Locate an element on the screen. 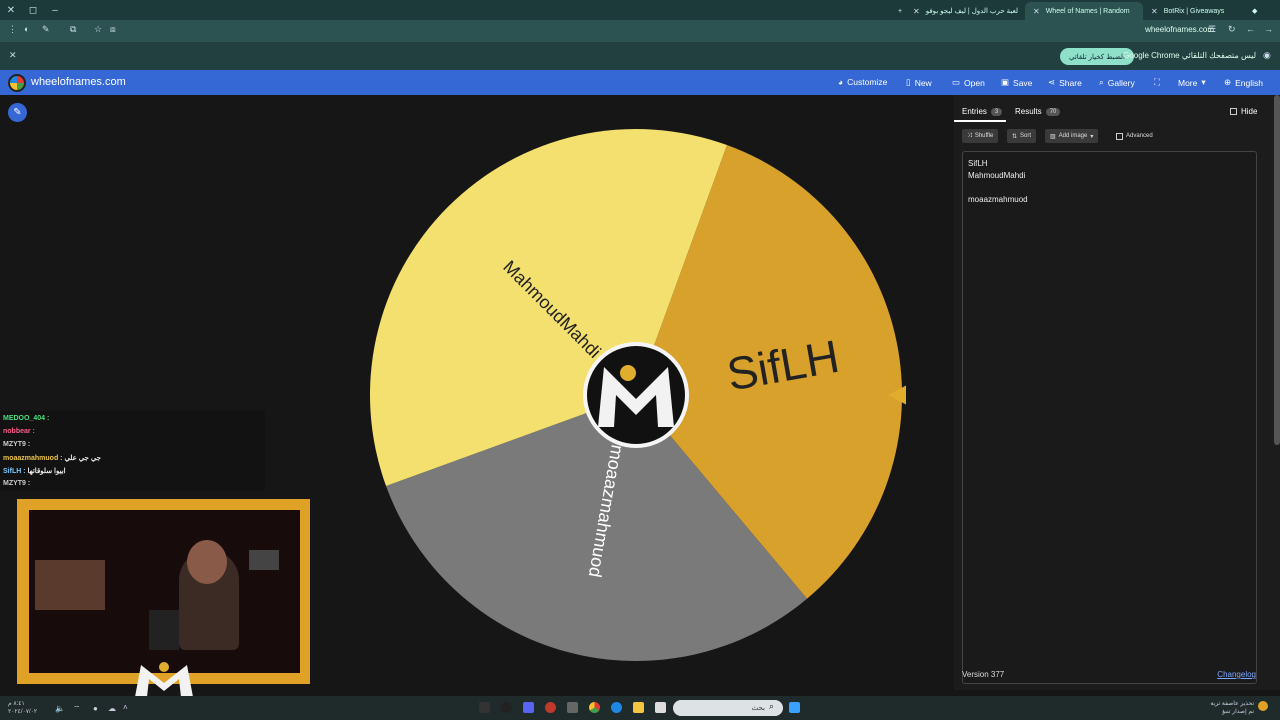 This screenshot has width=1280, height=720. entry-line: moaazmahmuod is located at coordinates (998, 199).